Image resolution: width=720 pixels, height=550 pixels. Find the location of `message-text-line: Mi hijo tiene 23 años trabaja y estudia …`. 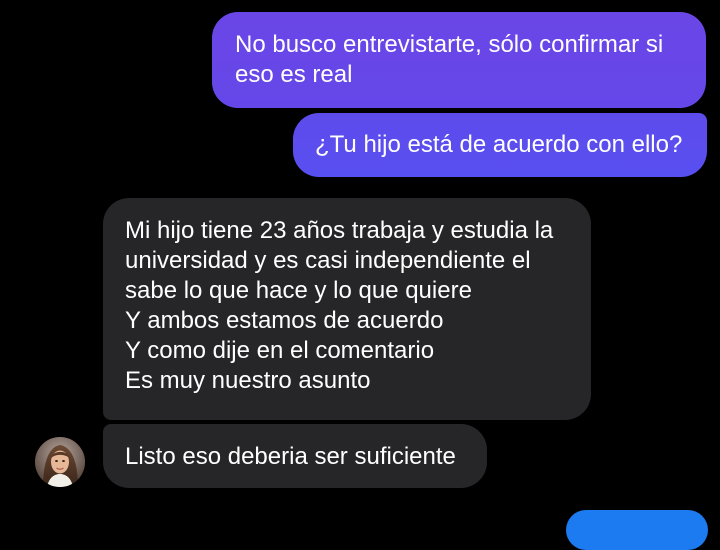

message-text-line: Mi hijo tiene 23 años trabaja y estudia … is located at coordinates (339, 230).